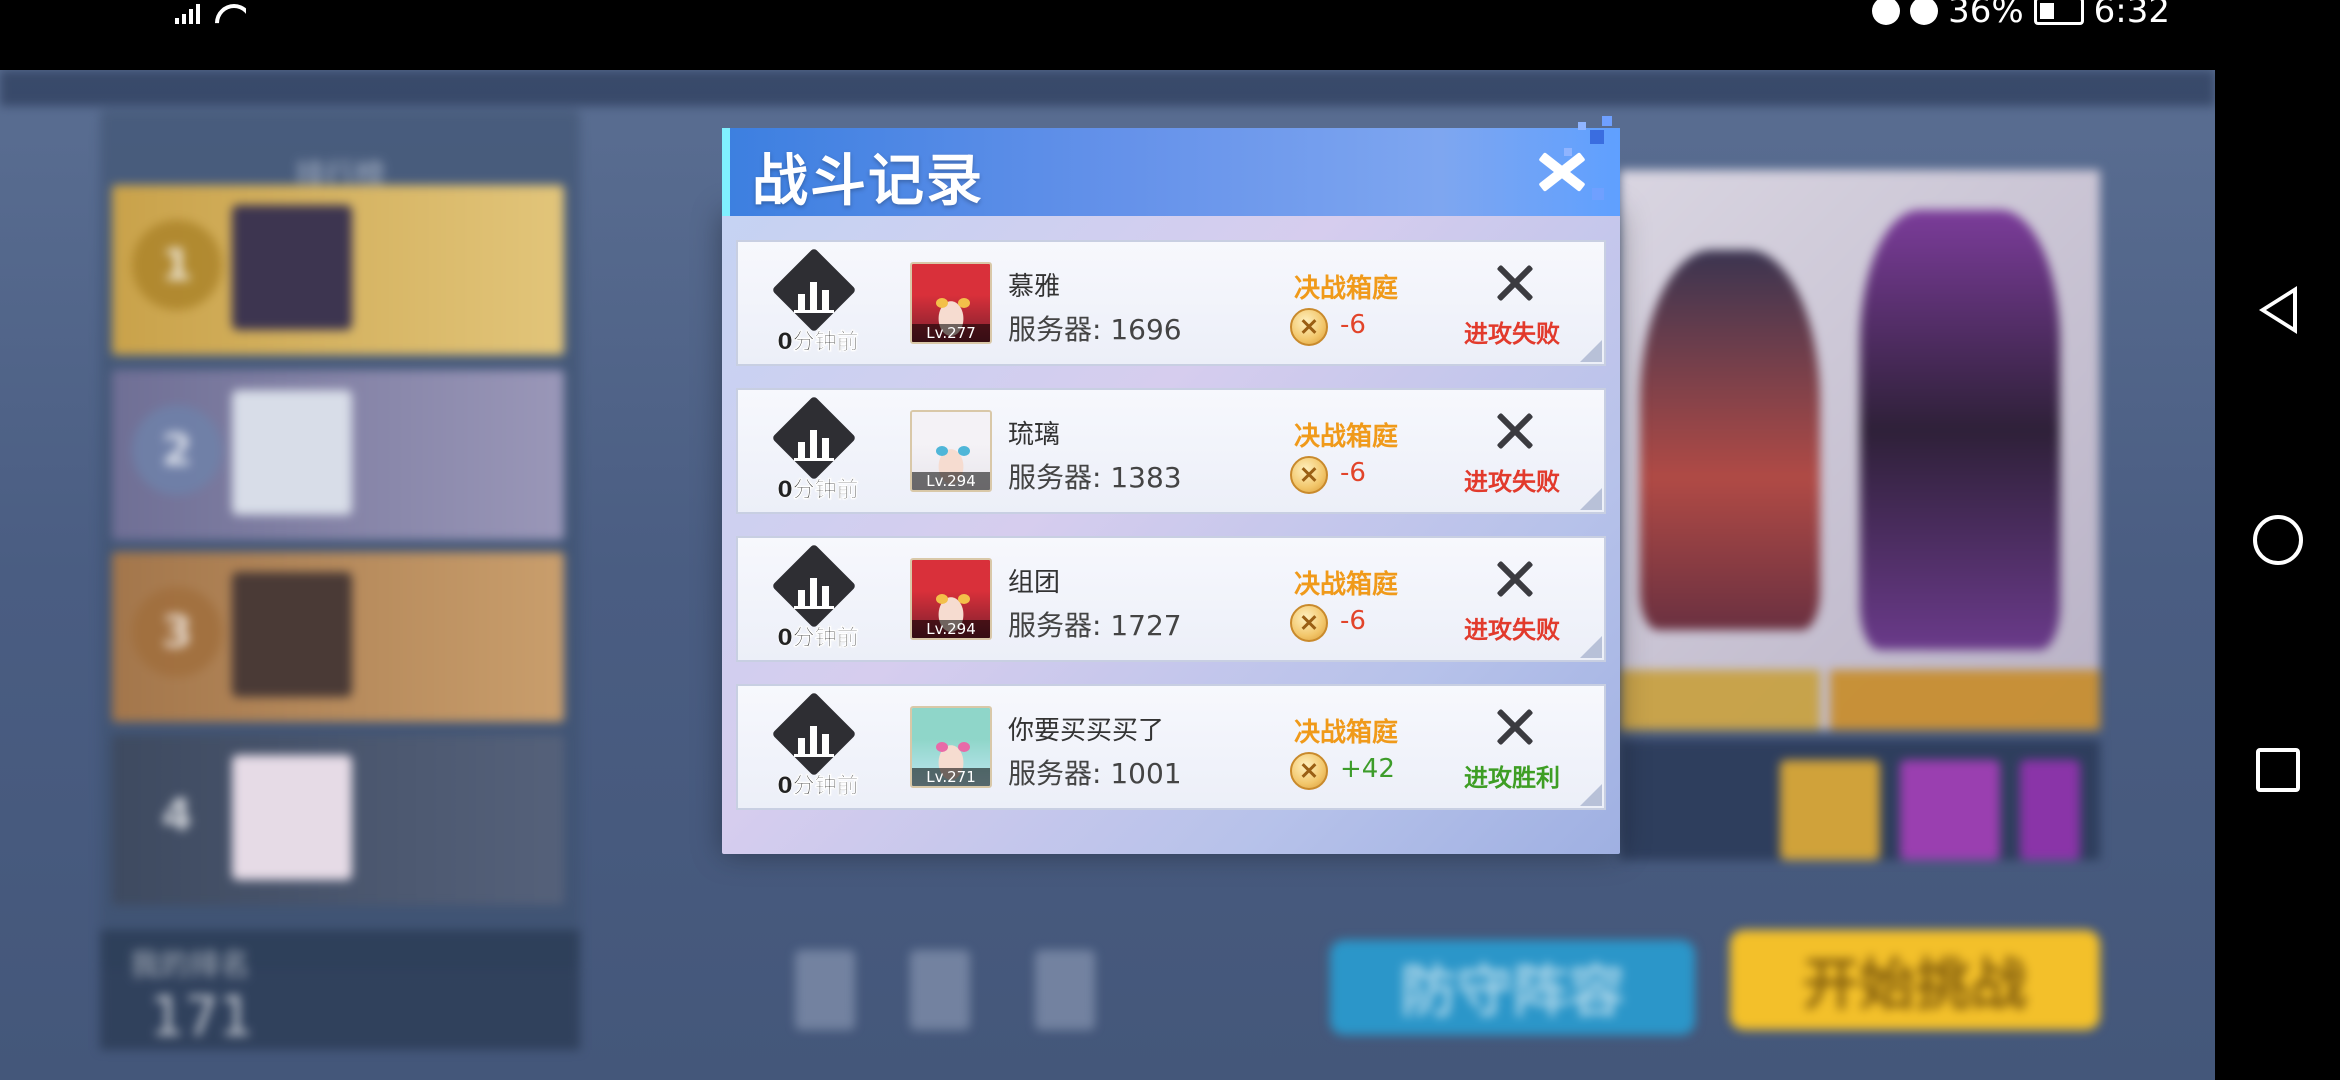 Image resolution: width=2340 pixels, height=1080 pixels. Describe the element at coordinates (177, 450) in the screenshot. I see `rank-badge: 2` at that location.